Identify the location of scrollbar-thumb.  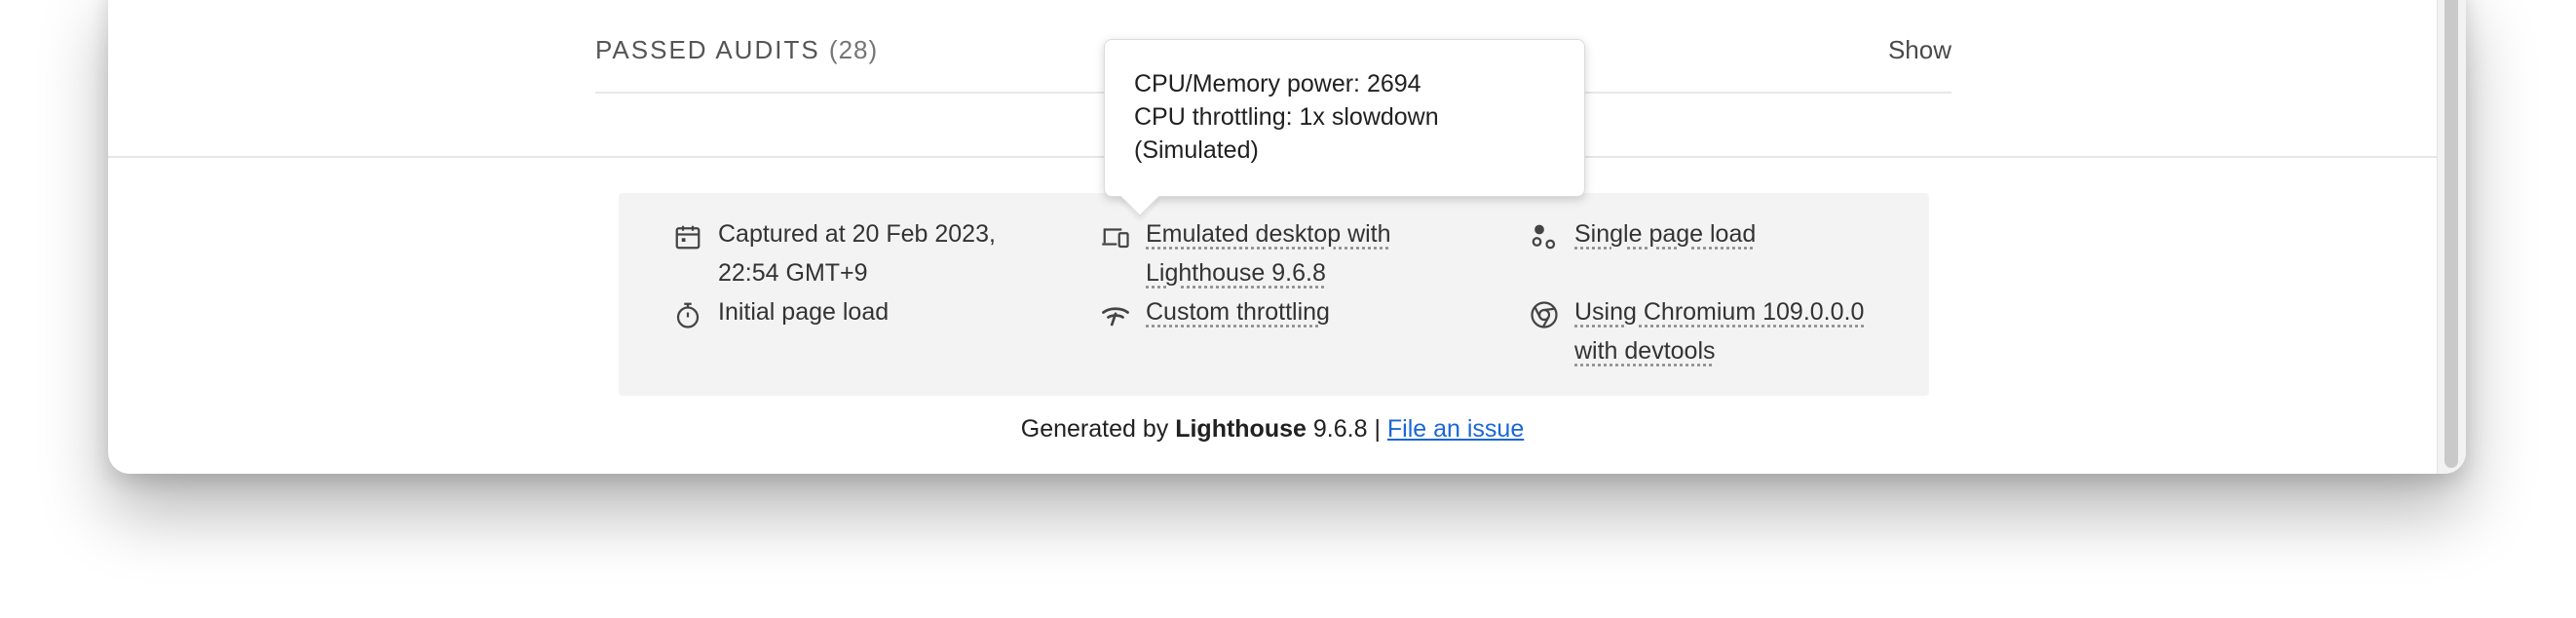
(2451, 234).